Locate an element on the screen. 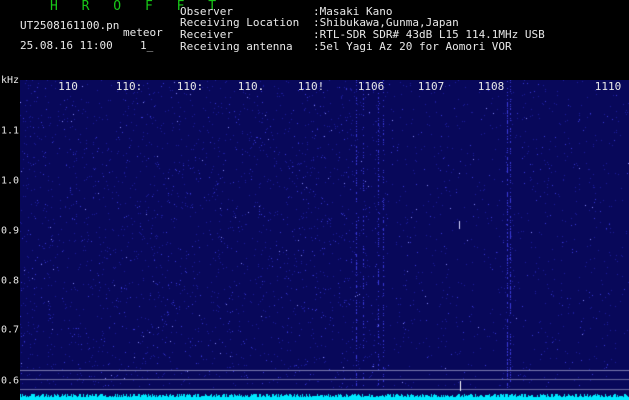  x-tick-label: 110! is located at coordinates (311, 86).